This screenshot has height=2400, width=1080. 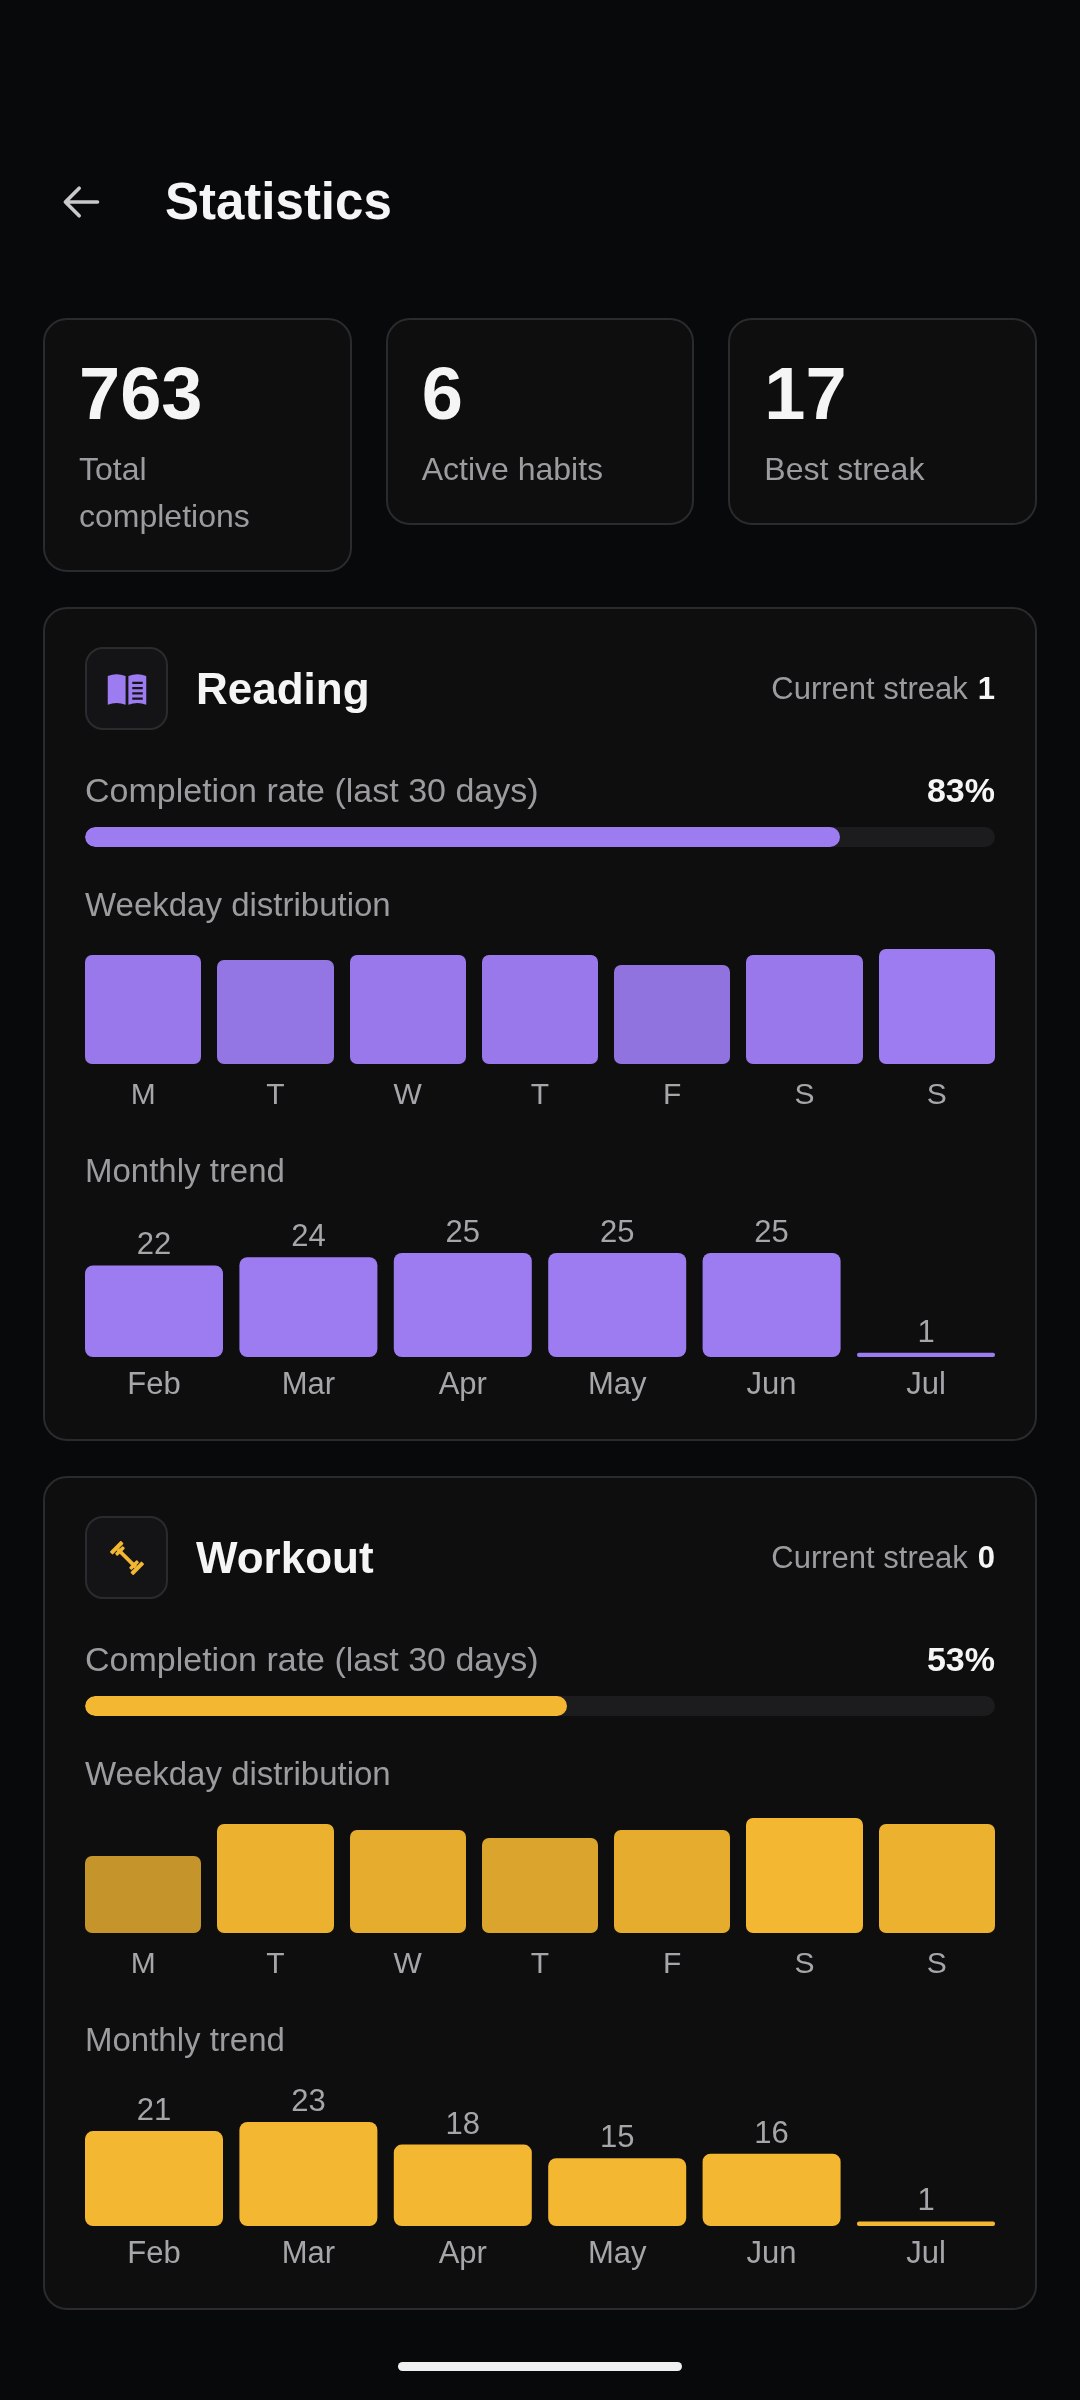 What do you see at coordinates (986, 688) in the screenshot?
I see `streak-value: 1` at bounding box center [986, 688].